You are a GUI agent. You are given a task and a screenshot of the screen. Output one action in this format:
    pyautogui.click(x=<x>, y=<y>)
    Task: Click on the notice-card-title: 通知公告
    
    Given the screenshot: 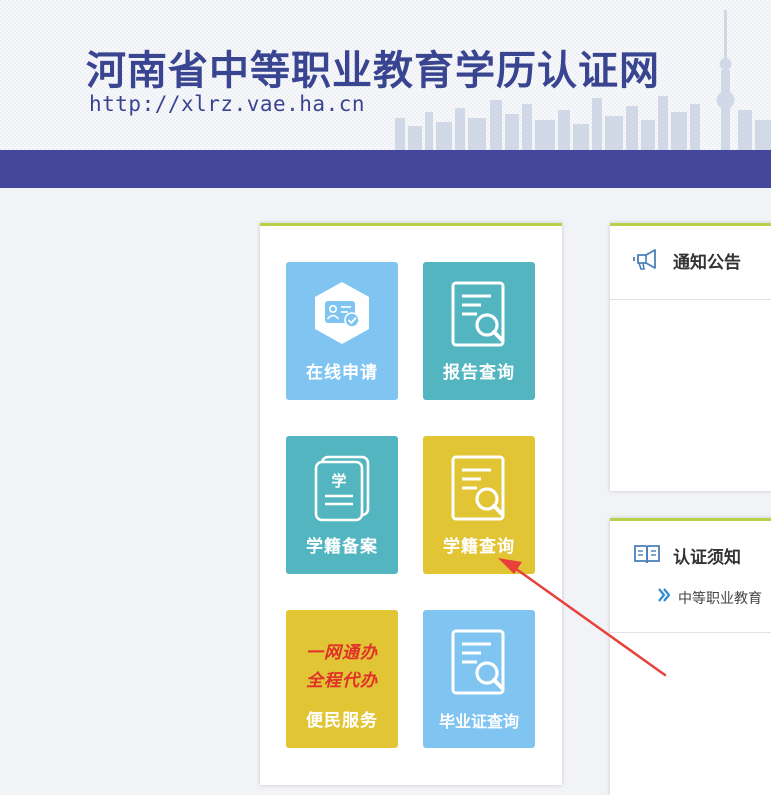 What is the action you would take?
    pyautogui.click(x=707, y=260)
    